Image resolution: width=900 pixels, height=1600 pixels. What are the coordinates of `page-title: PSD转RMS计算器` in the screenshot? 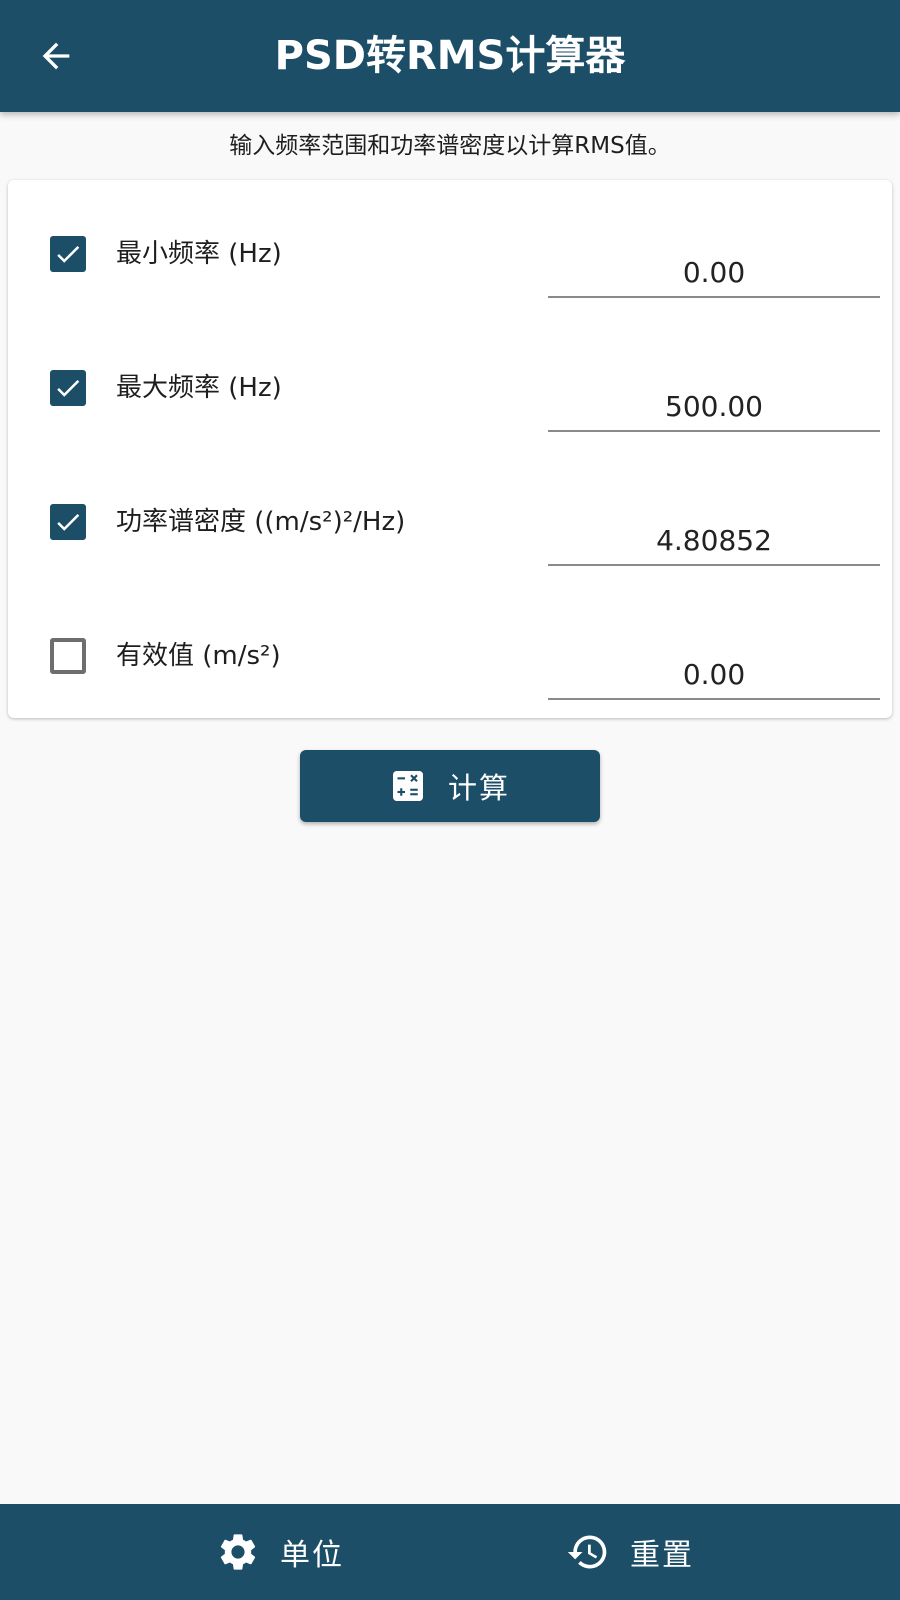 It's located at (450, 56).